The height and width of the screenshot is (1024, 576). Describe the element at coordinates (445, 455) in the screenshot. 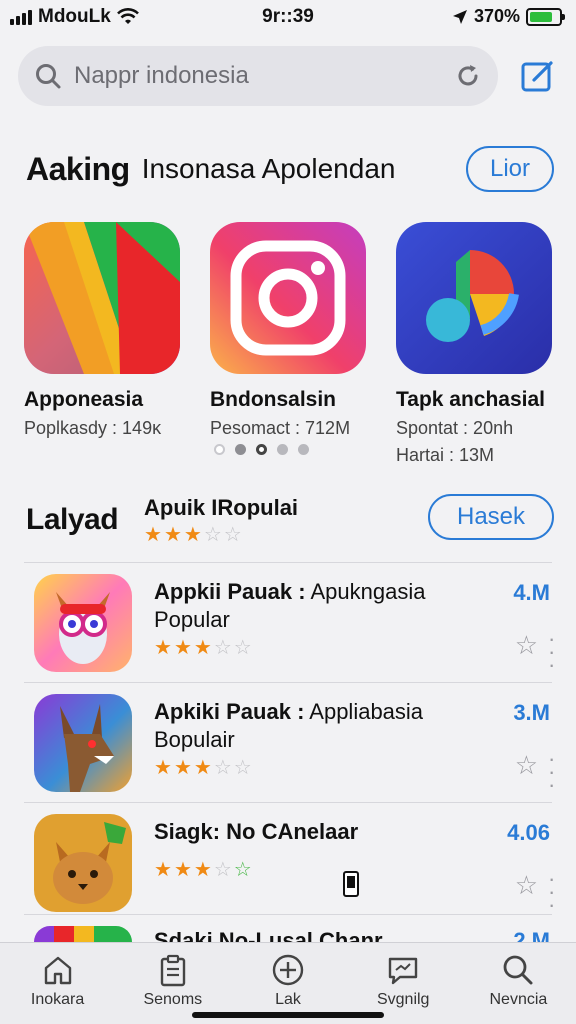

I see `app-meta-secondary: Hartai : 13M` at that location.